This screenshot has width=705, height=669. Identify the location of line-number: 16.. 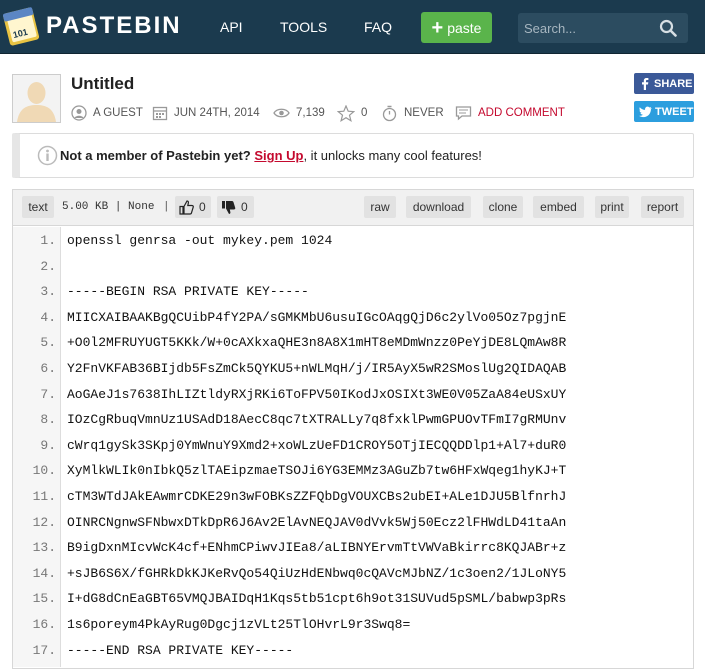
(44, 624).